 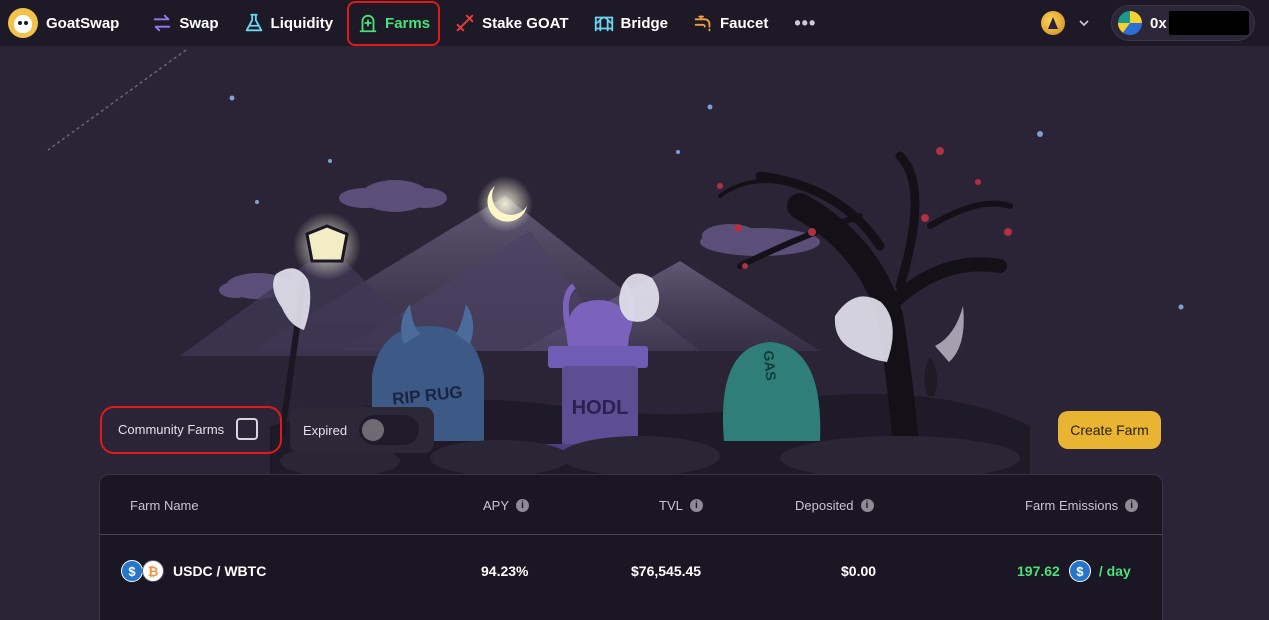 What do you see at coordinates (1130, 23) in the screenshot?
I see `wallet-avatar` at bounding box center [1130, 23].